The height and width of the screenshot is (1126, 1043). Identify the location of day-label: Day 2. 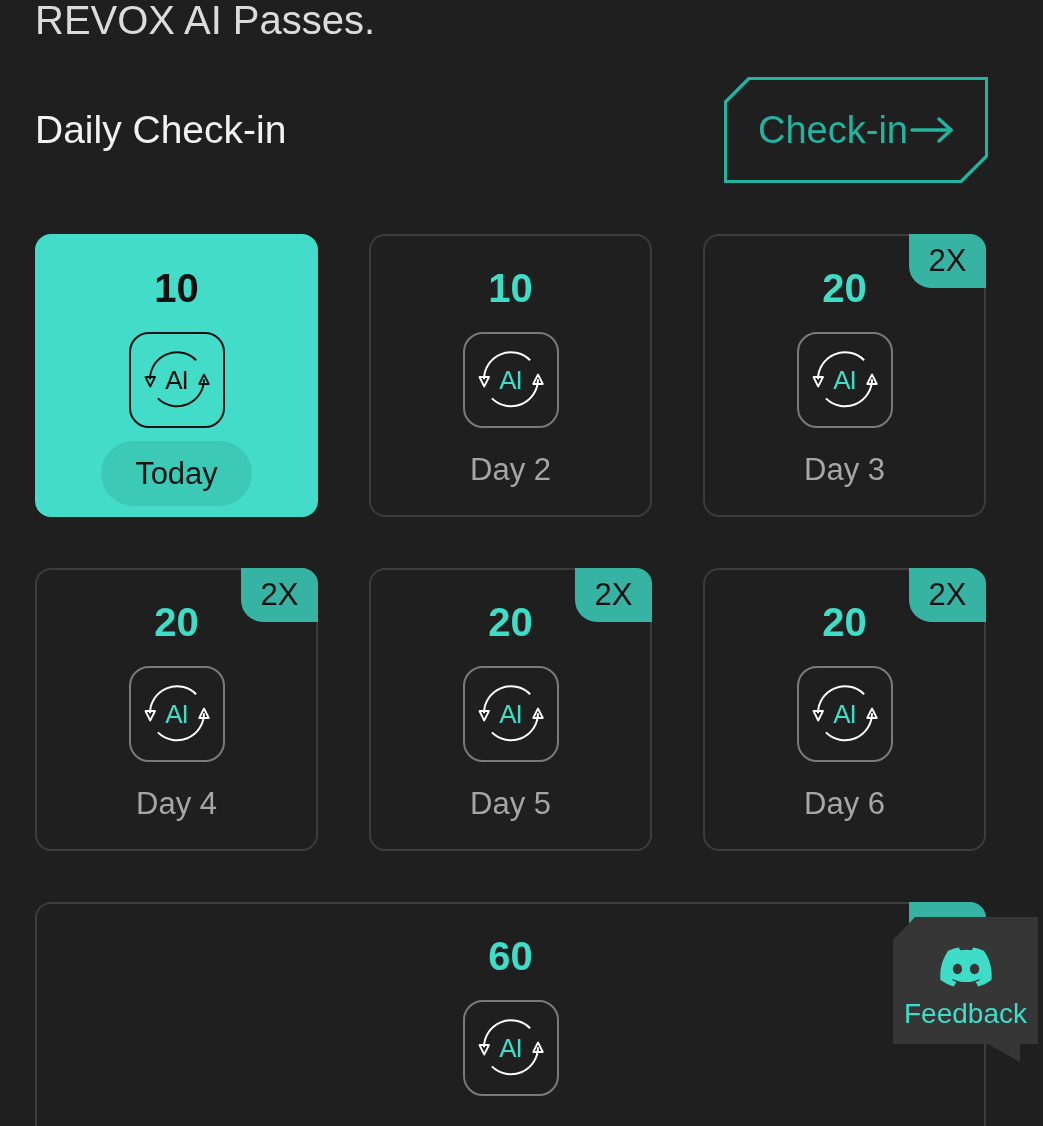
(510, 470).